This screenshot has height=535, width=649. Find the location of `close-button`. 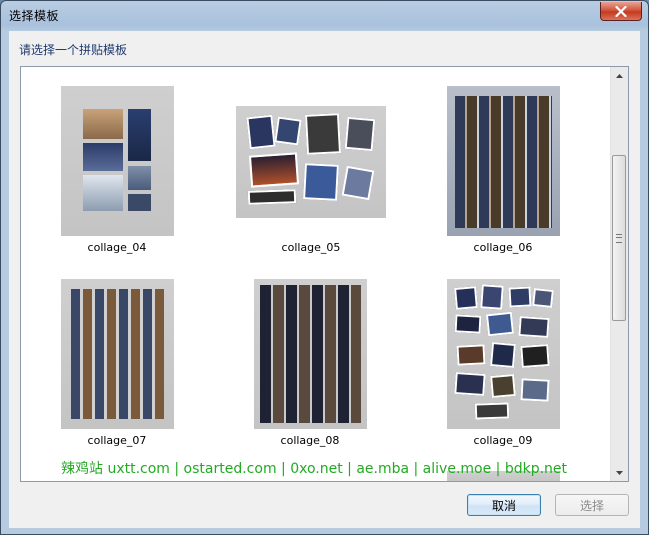

close-button is located at coordinates (621, 11).